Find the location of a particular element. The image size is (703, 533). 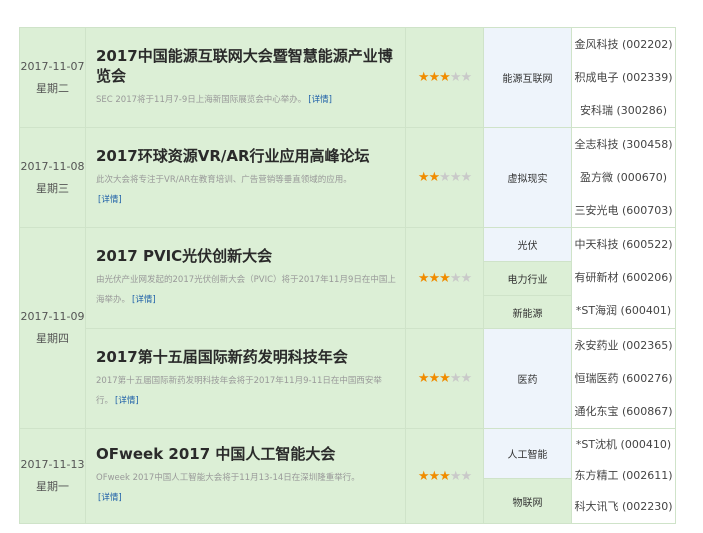

event-title: 2017第十五届国际新药发明科技年会 is located at coordinates (246, 357).